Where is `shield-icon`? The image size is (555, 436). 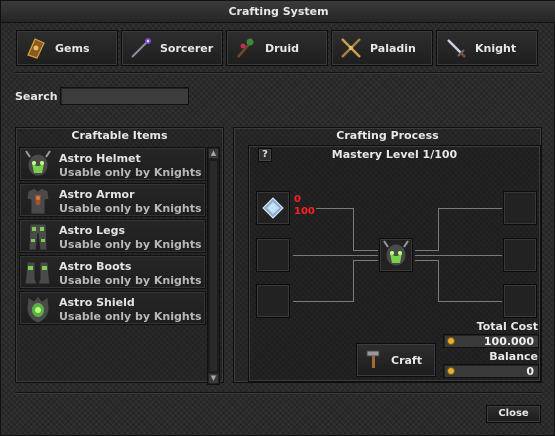 shield-icon is located at coordinates (38, 309).